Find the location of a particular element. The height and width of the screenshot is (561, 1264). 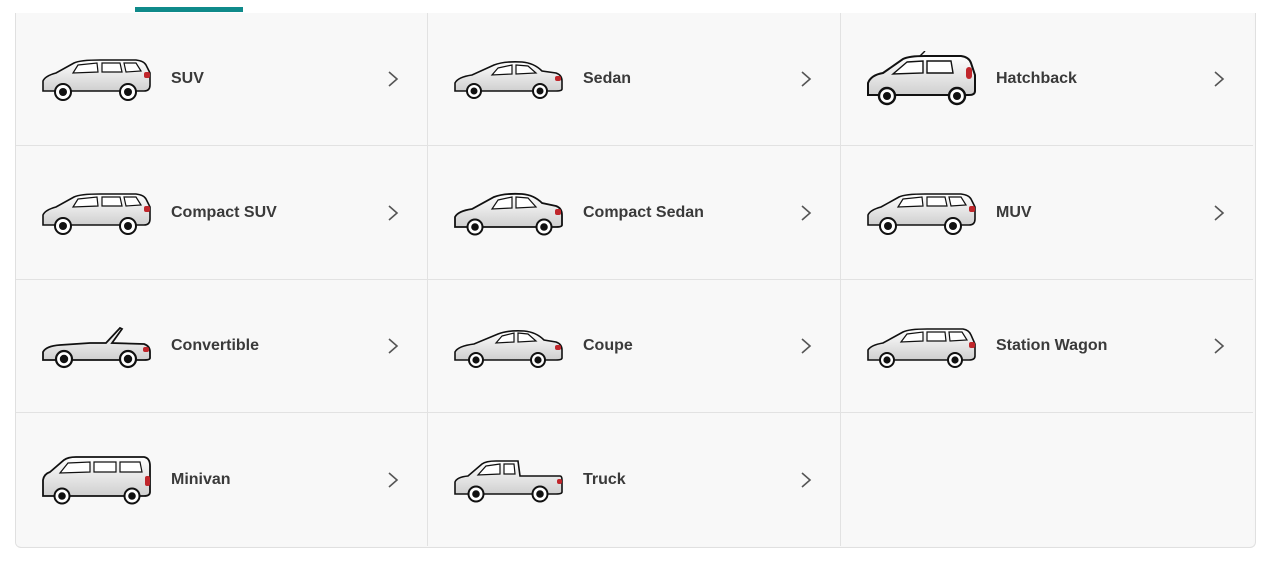

body-type-station-wagon: Station Wagon is located at coordinates (1047, 346).